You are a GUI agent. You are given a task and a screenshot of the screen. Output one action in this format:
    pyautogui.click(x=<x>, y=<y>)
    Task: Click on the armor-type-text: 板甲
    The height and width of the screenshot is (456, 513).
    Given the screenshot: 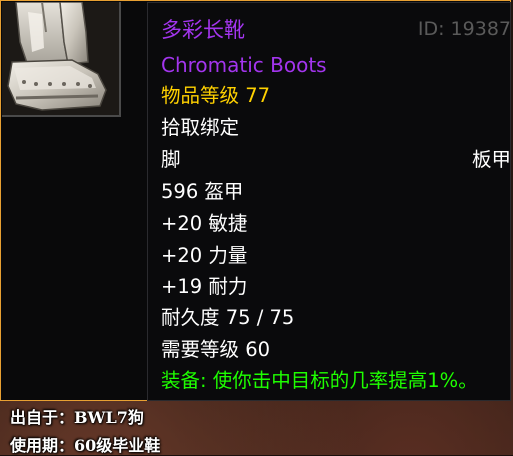 What is the action you would take?
    pyautogui.click(x=491, y=159)
    